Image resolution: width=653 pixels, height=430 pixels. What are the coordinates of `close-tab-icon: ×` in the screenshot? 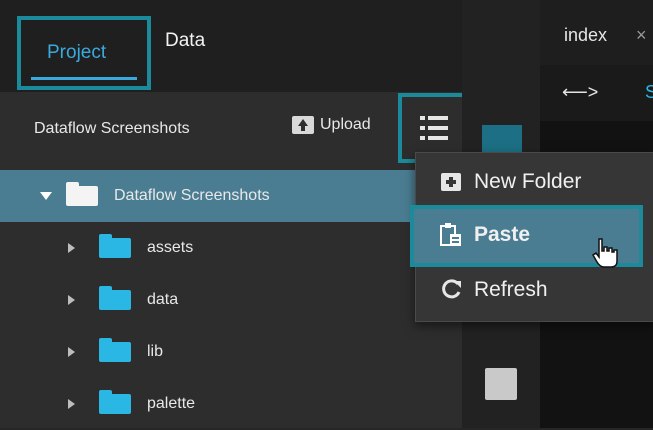 It's located at (641, 35).